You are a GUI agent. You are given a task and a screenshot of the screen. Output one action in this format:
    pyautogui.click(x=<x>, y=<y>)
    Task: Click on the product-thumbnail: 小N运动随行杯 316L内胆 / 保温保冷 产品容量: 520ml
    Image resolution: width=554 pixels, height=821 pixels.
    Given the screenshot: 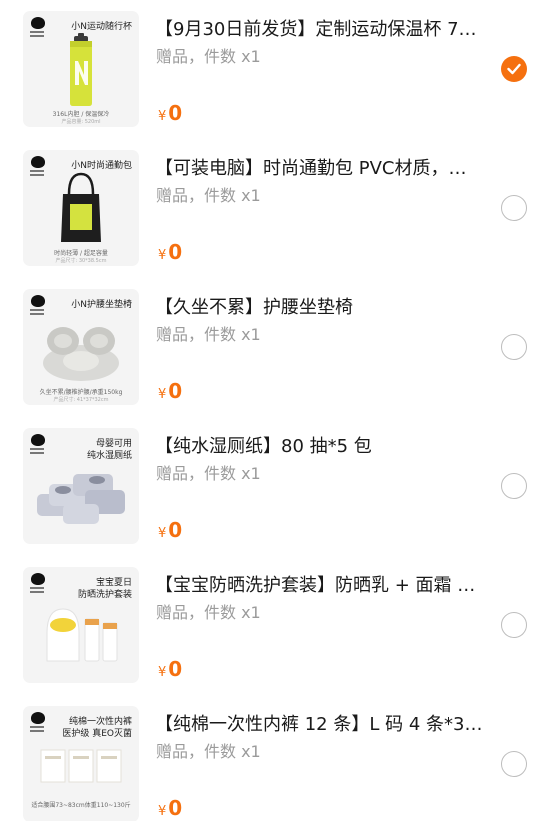 What is the action you would take?
    pyautogui.click(x=81, y=69)
    